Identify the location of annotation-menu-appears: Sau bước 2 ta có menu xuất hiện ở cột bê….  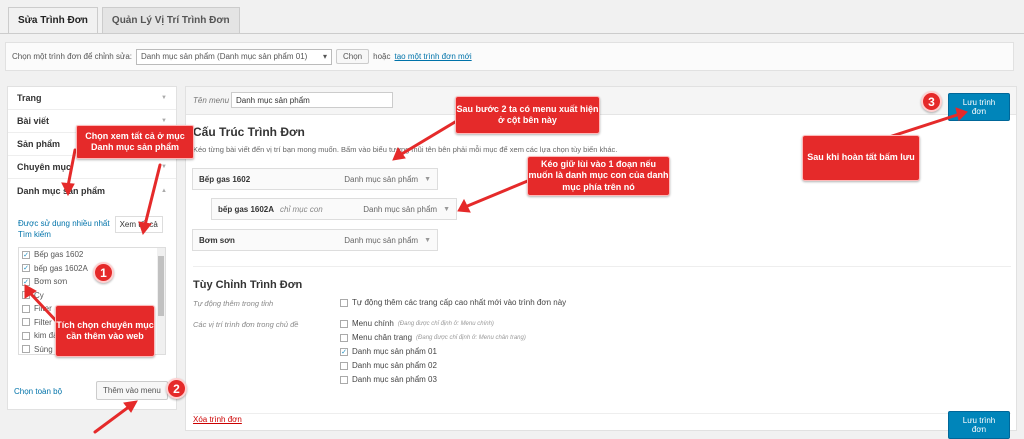
(527, 115).